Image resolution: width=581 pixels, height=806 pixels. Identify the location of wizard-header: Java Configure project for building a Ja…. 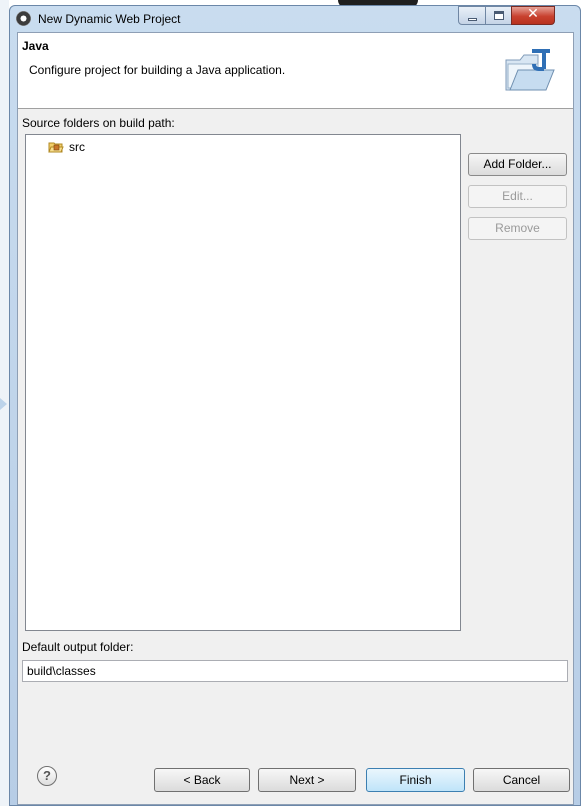
(295, 71).